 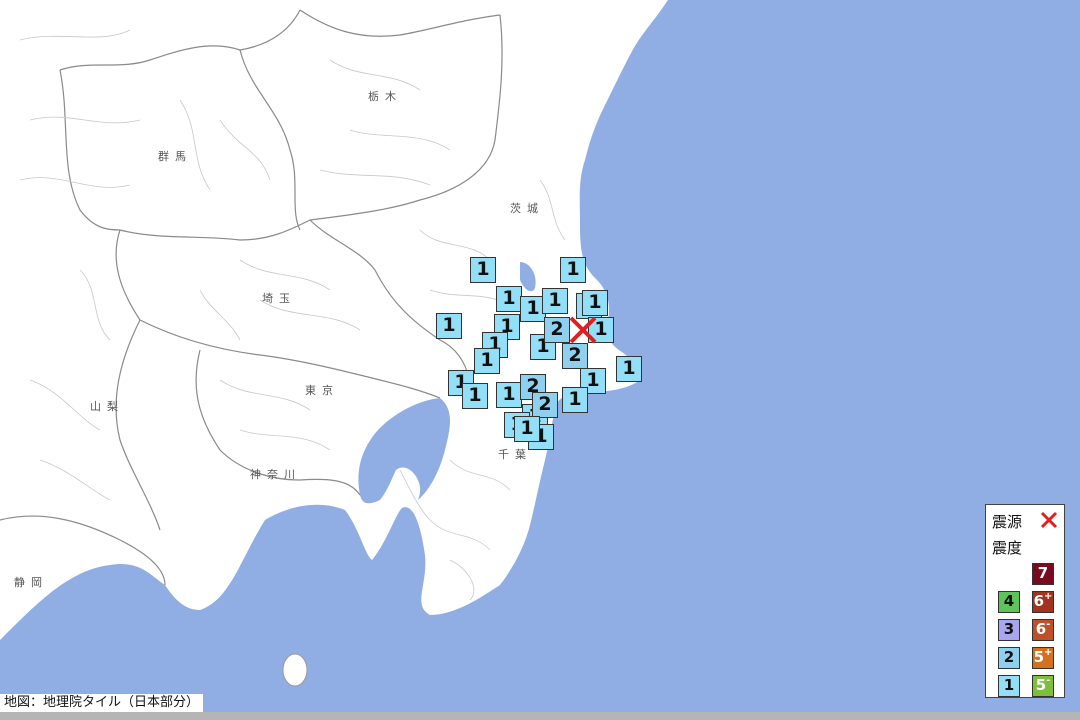 I want to click on legend-intensity-5minus: 5-, so click(x=1043, y=686).